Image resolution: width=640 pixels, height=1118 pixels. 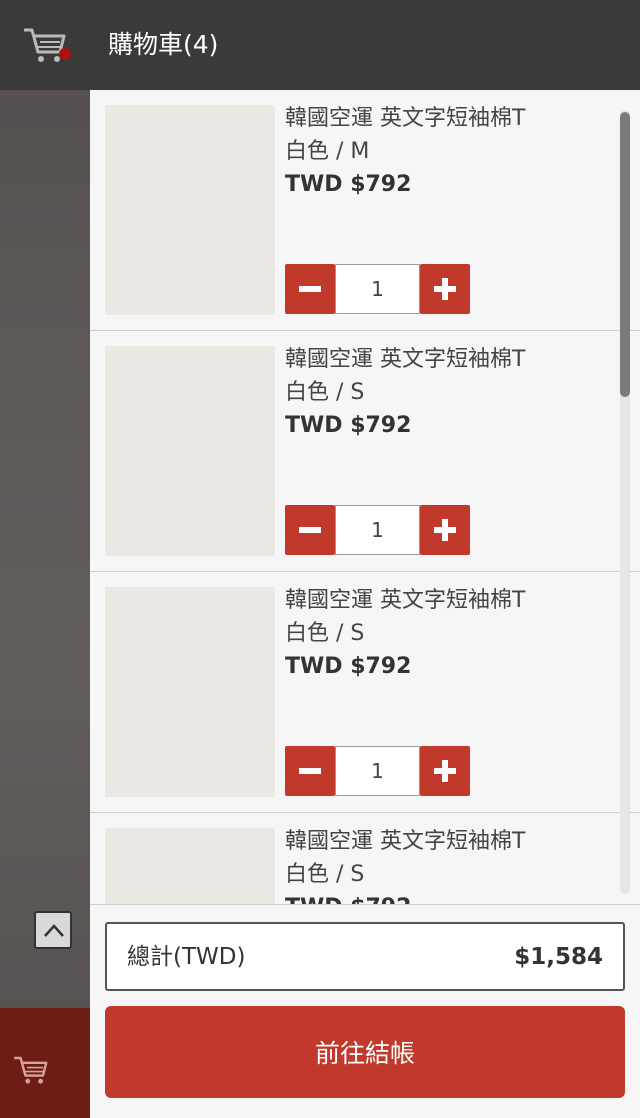 What do you see at coordinates (365, 956) in the screenshot?
I see `total-box: 總計(TWD) $1,584` at bounding box center [365, 956].